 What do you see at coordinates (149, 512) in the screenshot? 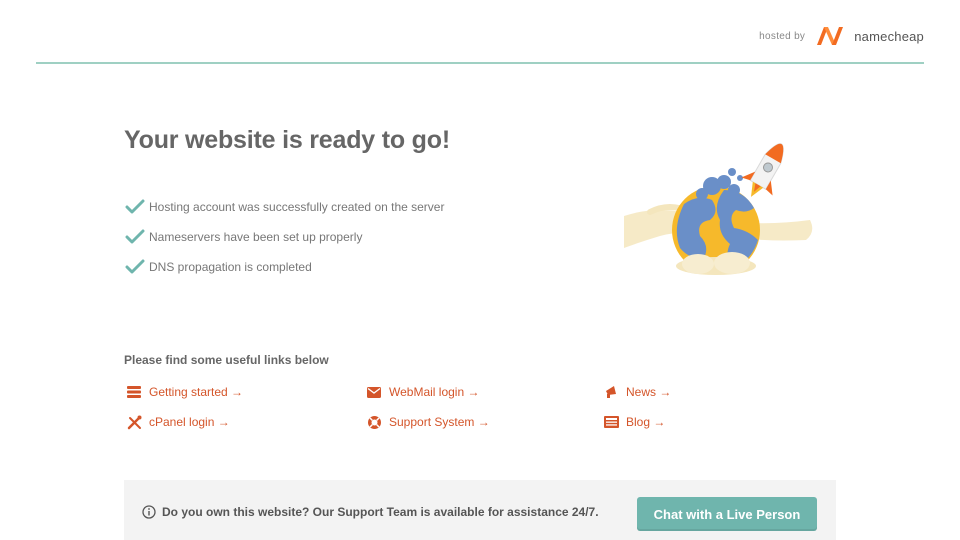
I see `info-icon` at bounding box center [149, 512].